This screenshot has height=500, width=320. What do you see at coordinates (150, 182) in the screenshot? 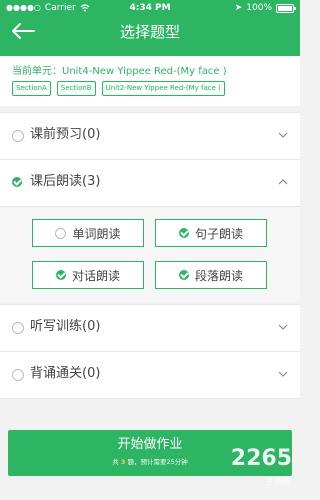
I see `category-row-reading: 课后朗读(3)` at bounding box center [150, 182].